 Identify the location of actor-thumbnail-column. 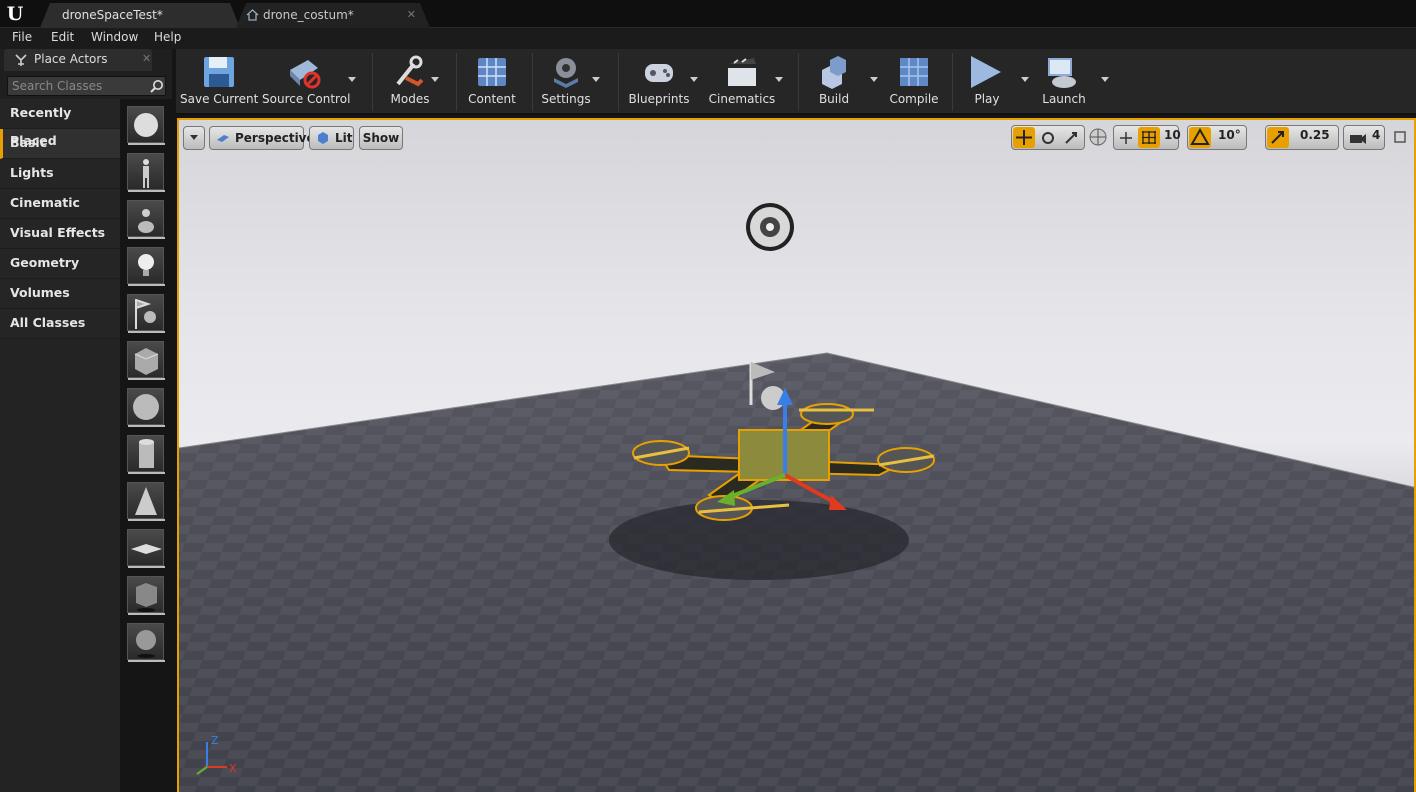
(146, 445).